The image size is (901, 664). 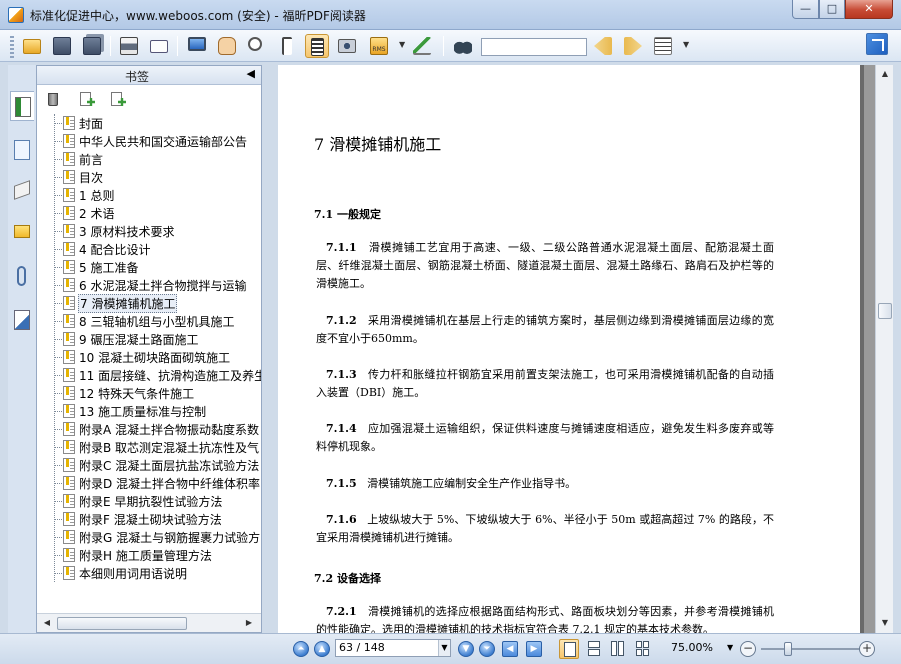 What do you see at coordinates (149, 375) in the screenshot?
I see `bookmark-item: 11 面层接缝、抗滑构造施工及养生` at bounding box center [149, 375].